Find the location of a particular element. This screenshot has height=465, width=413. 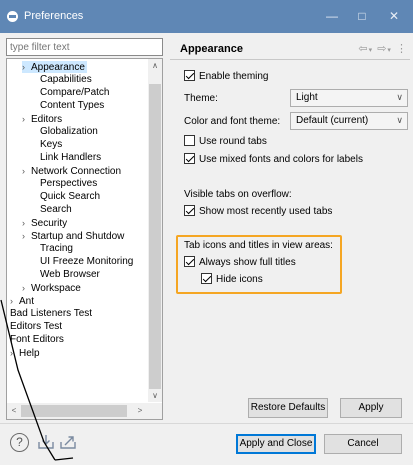

help-icon: ? is located at coordinates (19, 442).